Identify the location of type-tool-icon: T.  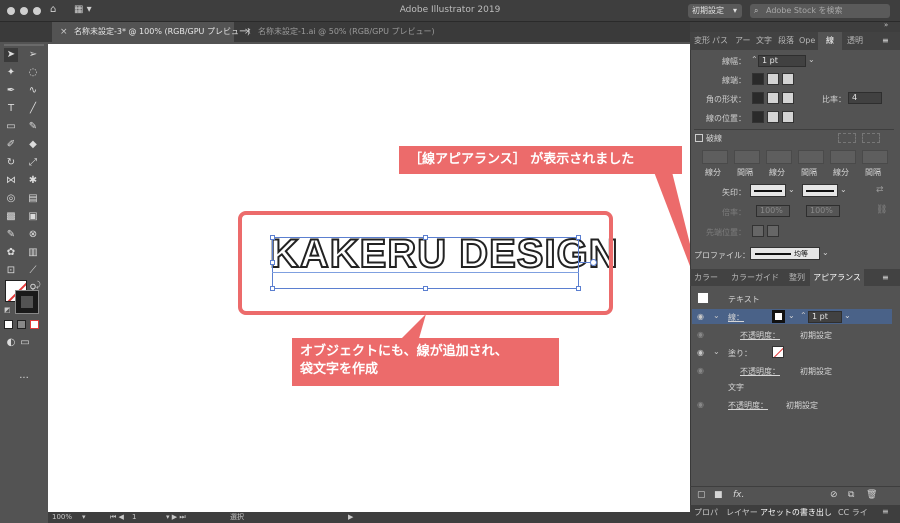
(11, 109).